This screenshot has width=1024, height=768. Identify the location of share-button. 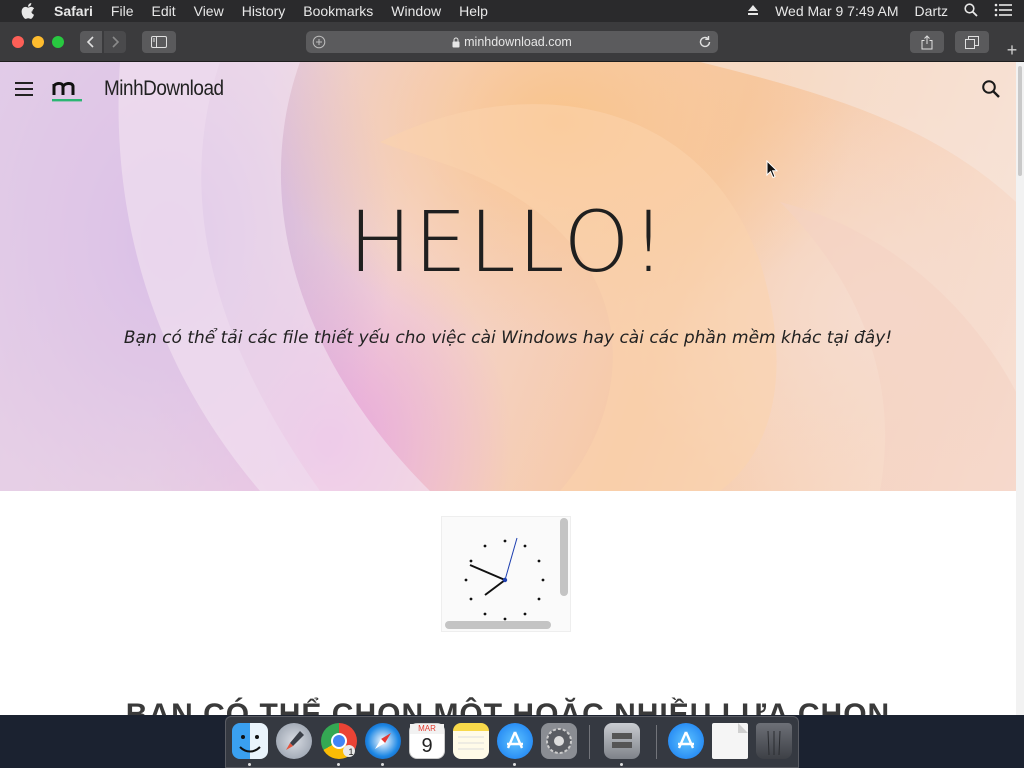
(927, 42).